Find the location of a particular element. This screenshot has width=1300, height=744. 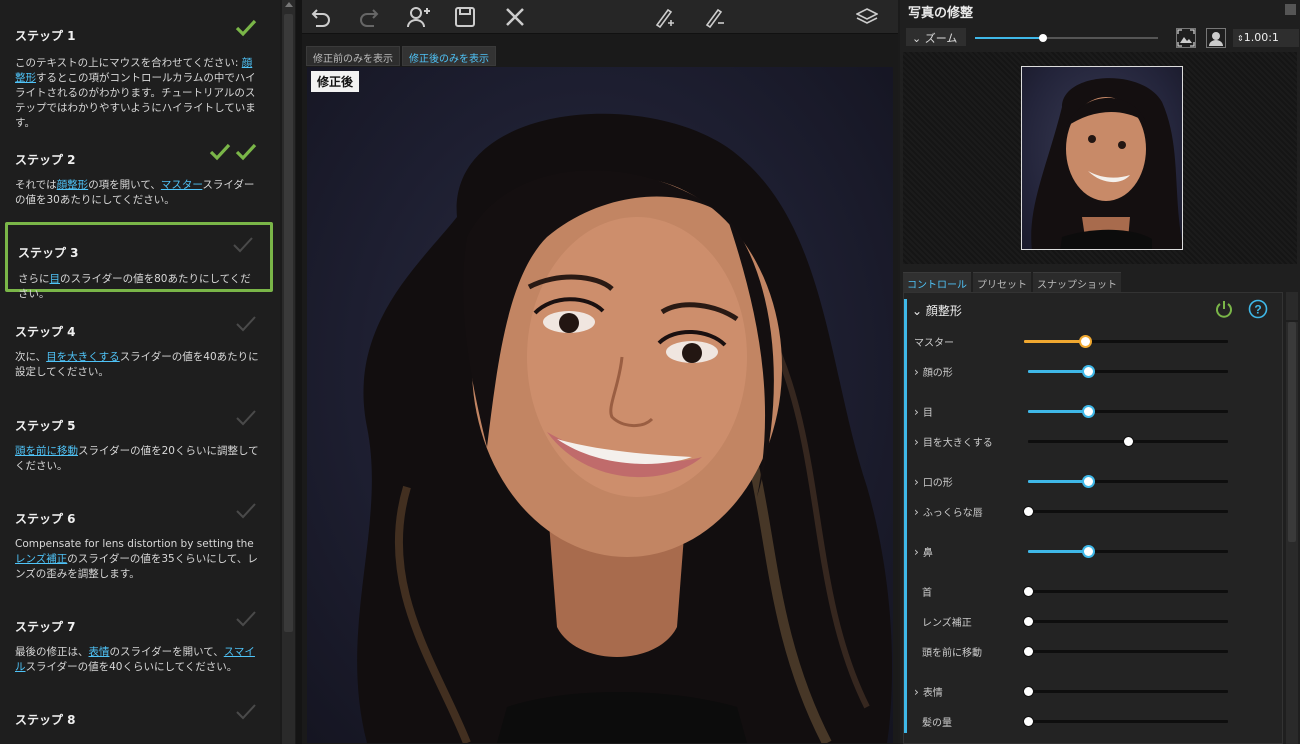

slider-label: 目 is located at coordinates (923, 411).